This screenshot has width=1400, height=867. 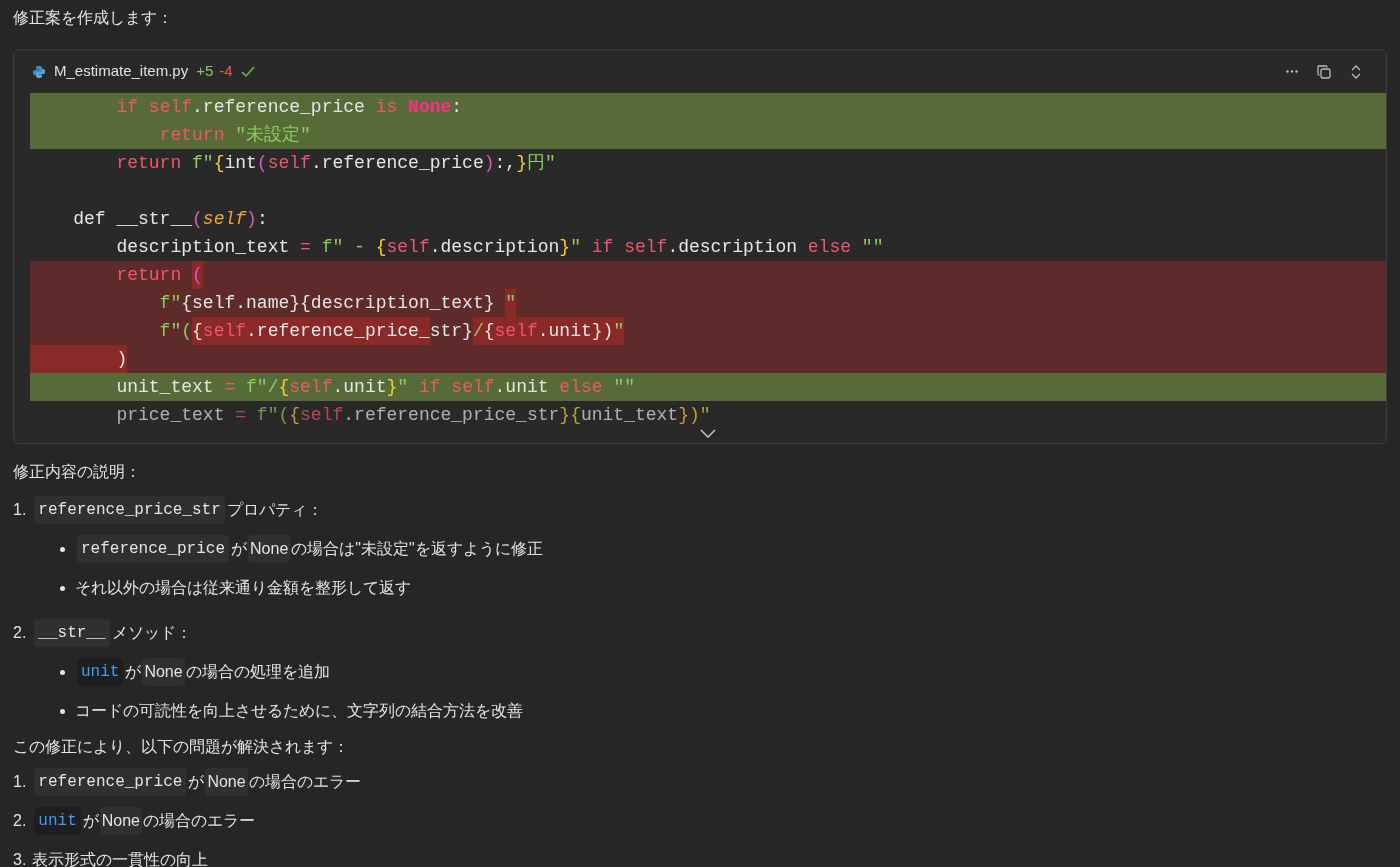 What do you see at coordinates (335, 163) in the screenshot?
I see `code-line: return f"{int(self.reference_price):,}円"` at bounding box center [335, 163].